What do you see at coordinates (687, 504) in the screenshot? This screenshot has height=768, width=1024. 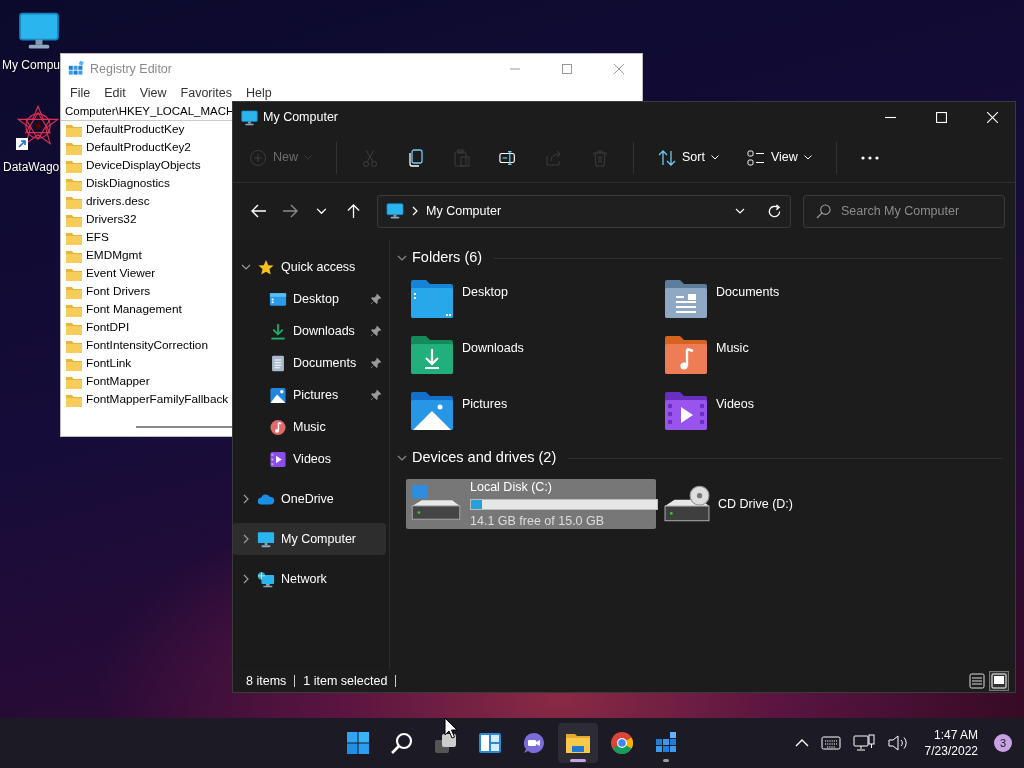 I see `cd-drive-icon` at bounding box center [687, 504].